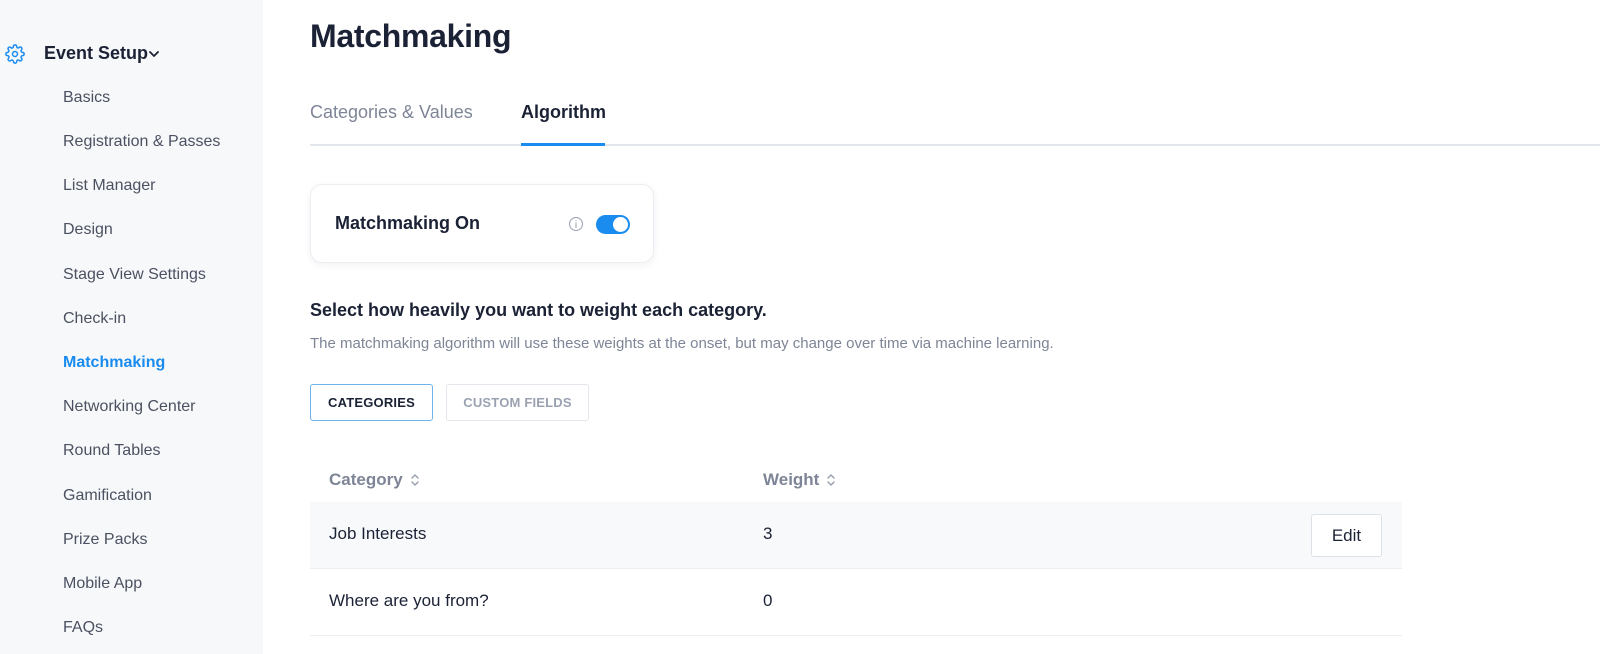  Describe the element at coordinates (15, 54) in the screenshot. I see `gear-icon` at that location.